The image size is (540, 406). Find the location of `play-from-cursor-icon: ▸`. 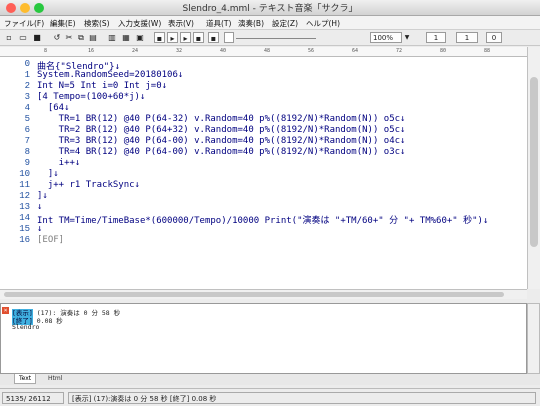

play-from-cursor-icon: ▸ is located at coordinates (185, 37).